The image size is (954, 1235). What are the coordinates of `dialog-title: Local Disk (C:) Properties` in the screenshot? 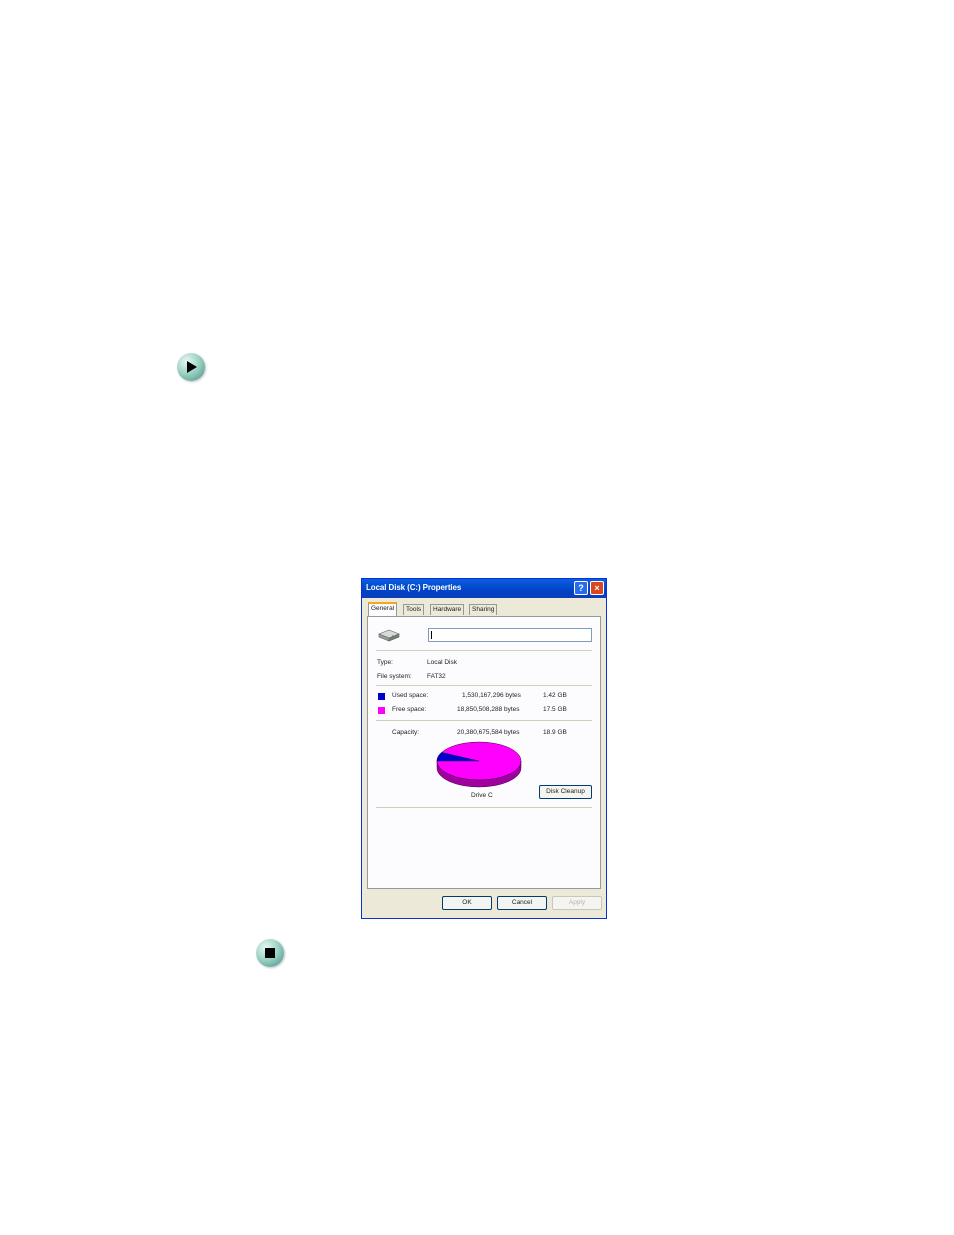 It's located at (414, 587).